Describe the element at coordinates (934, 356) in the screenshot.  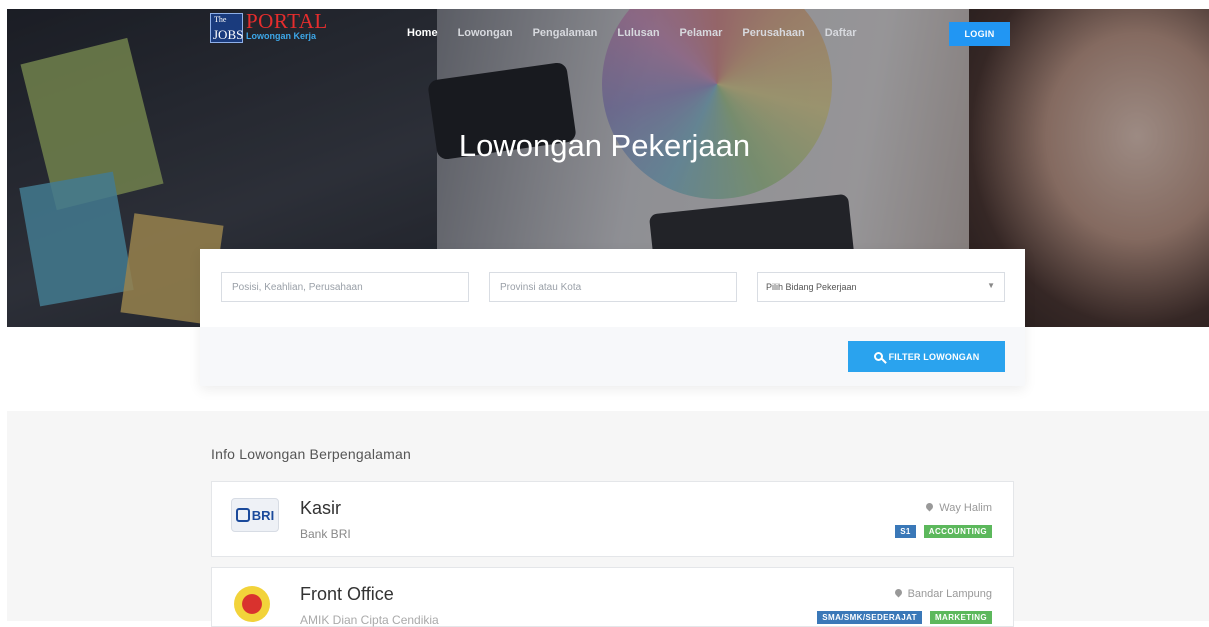
I see `filter-button-label: FILTER LOWONGAN` at that location.